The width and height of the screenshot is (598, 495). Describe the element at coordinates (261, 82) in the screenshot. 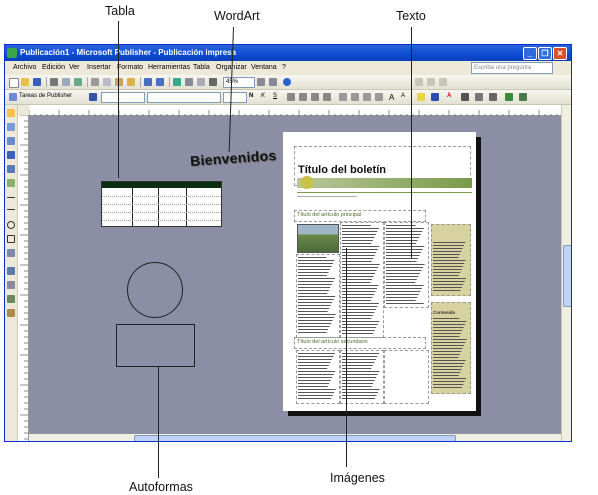

I see `zoom-out-icon` at that location.